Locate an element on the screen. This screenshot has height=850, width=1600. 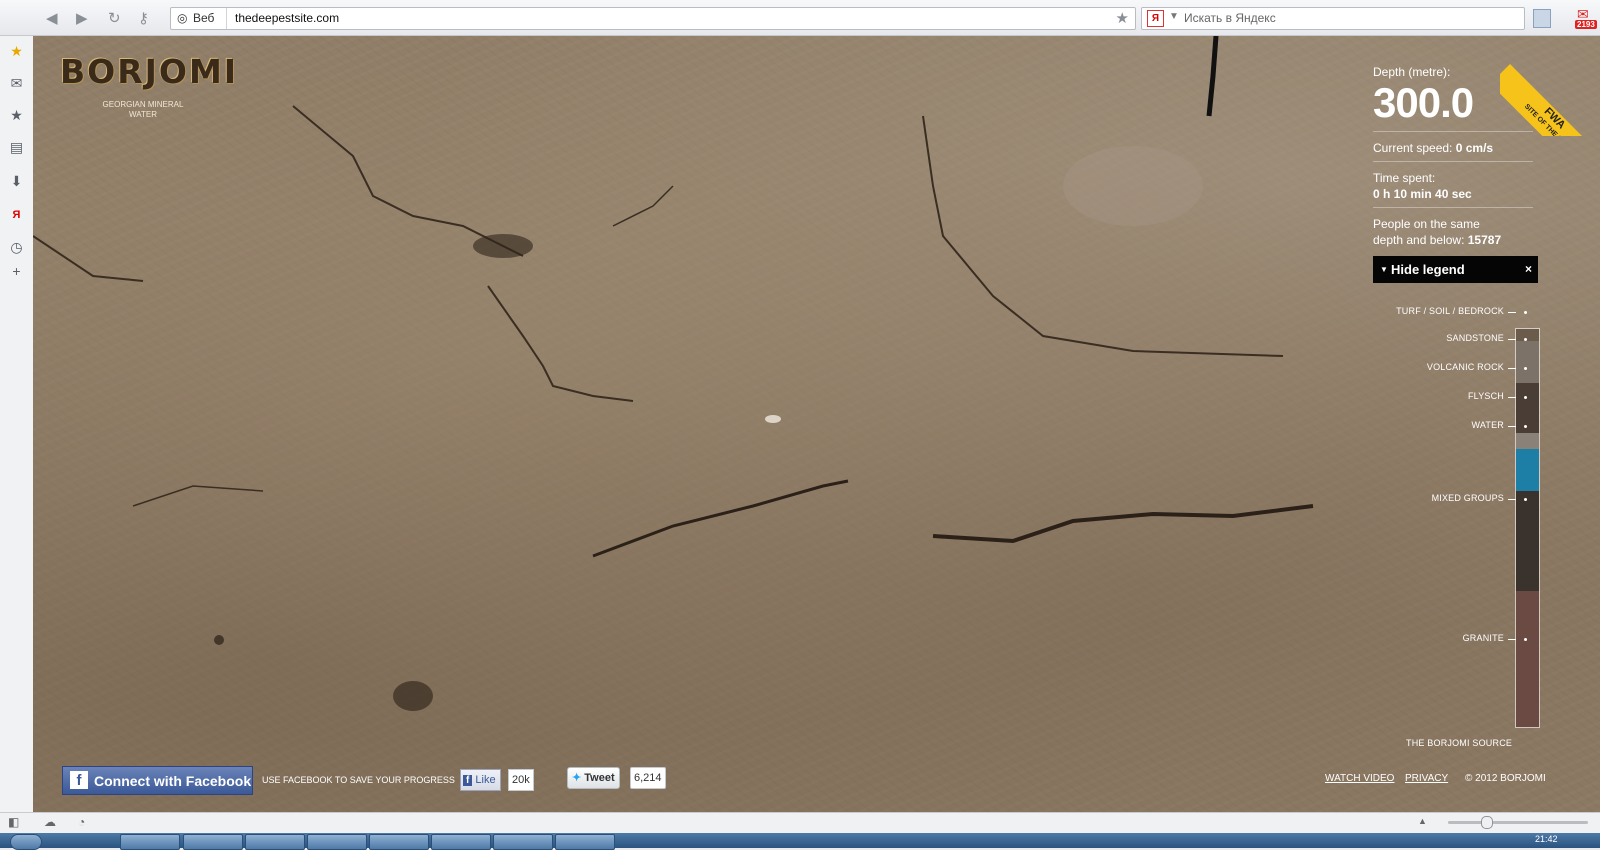
people-row: depth and below: 15787 is located at coordinates (1455, 240).